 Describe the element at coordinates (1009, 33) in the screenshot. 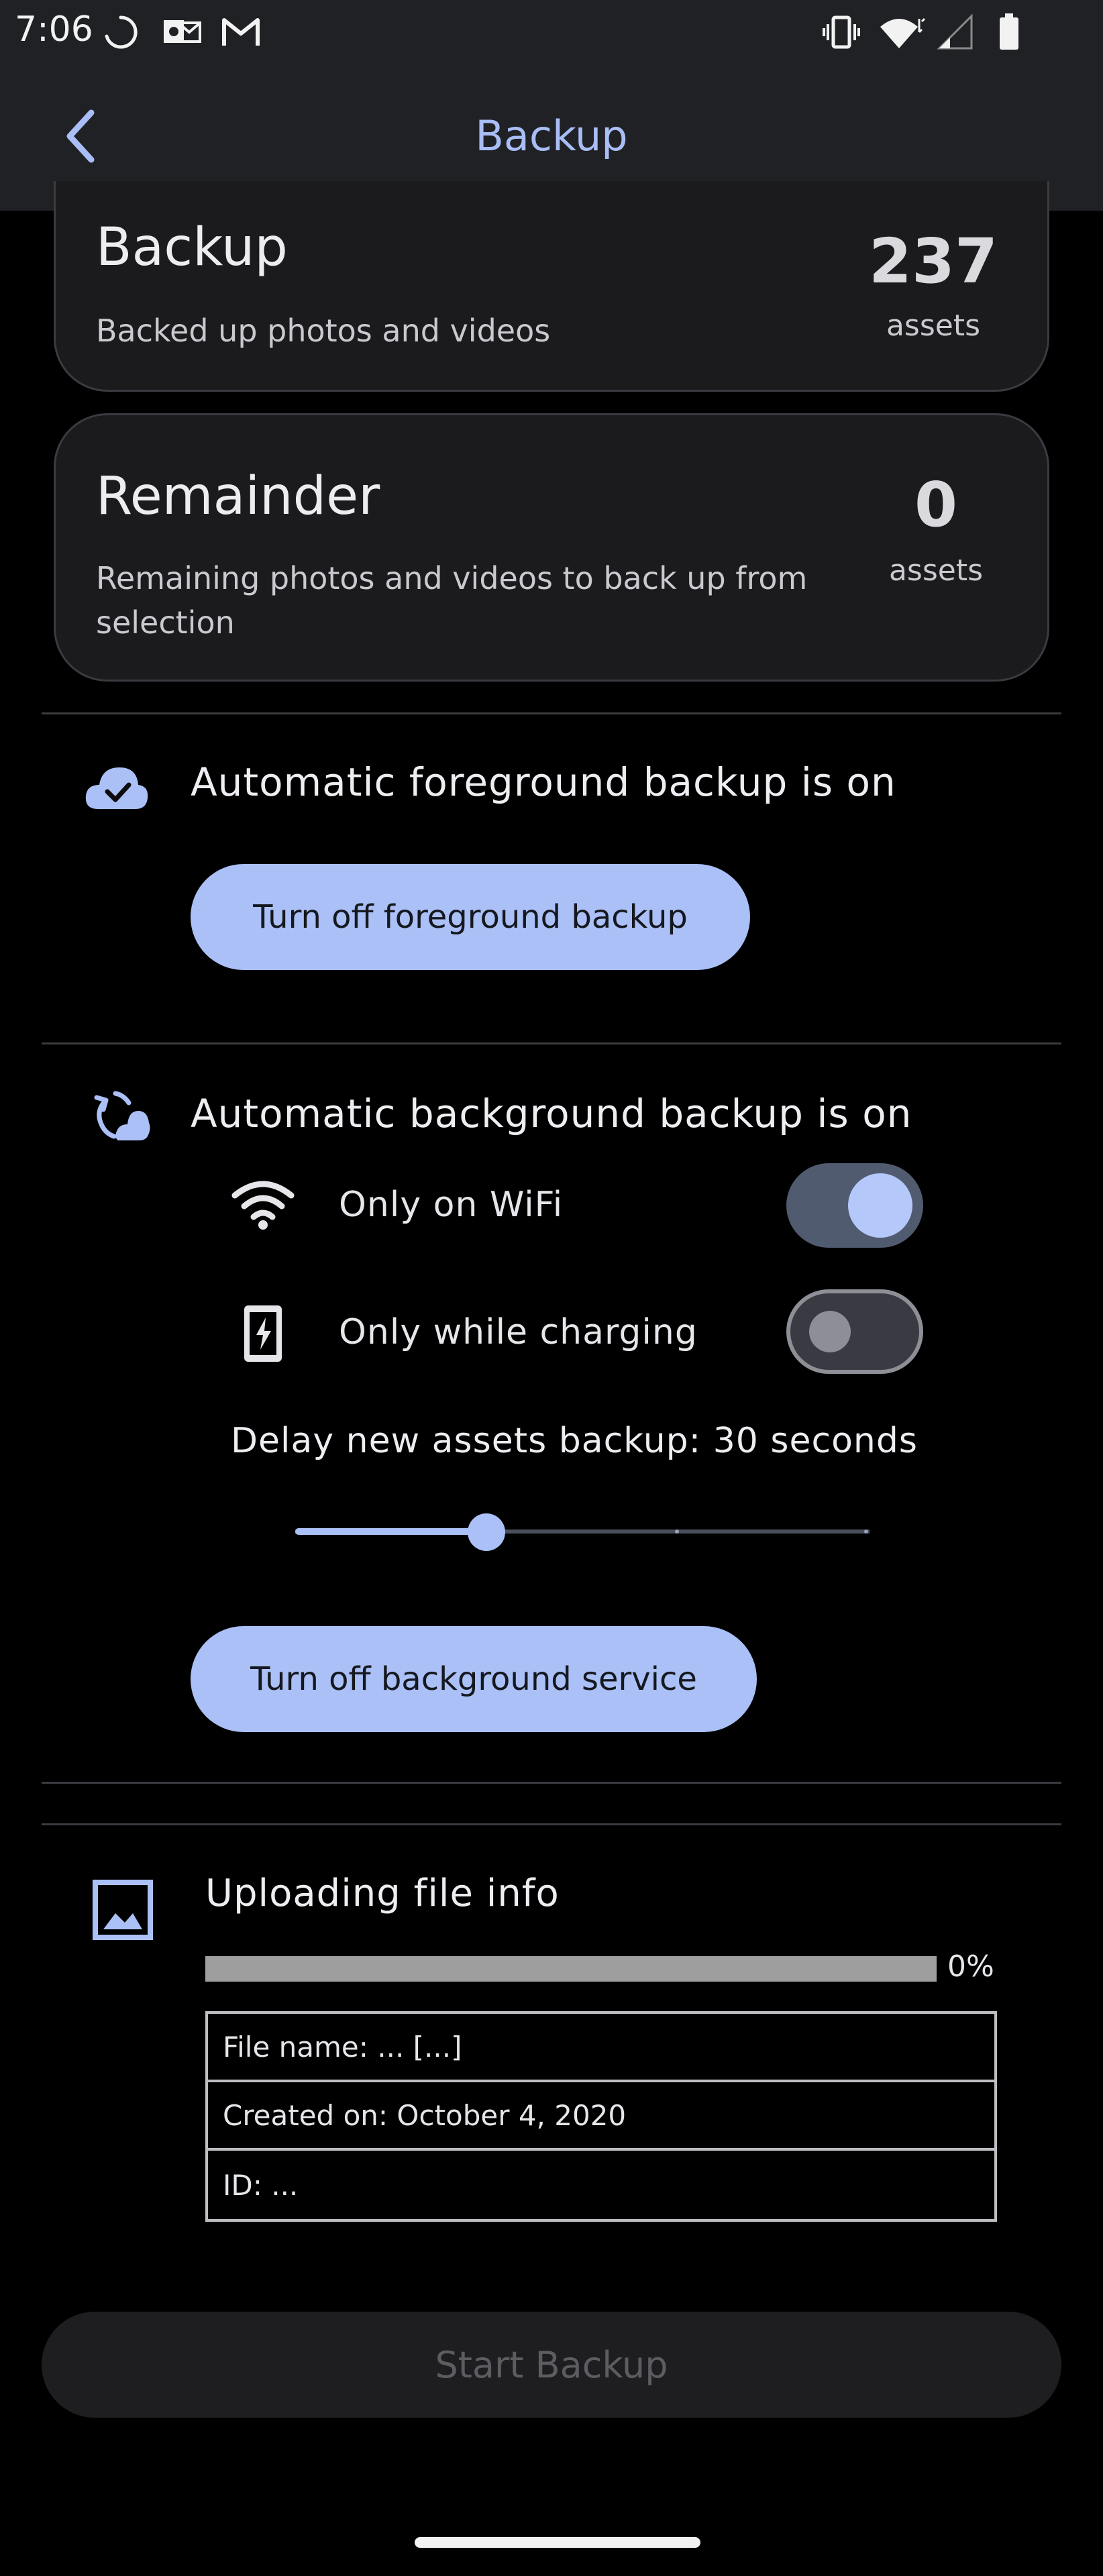

I see `battery-icon` at that location.